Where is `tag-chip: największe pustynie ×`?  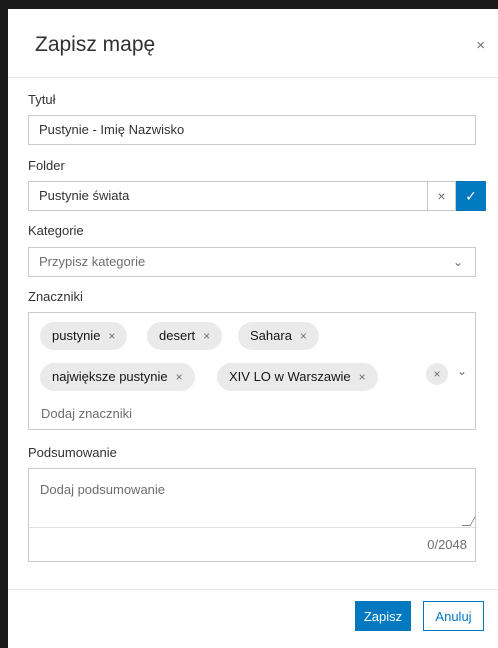 tag-chip: największe pustynie × is located at coordinates (117, 377).